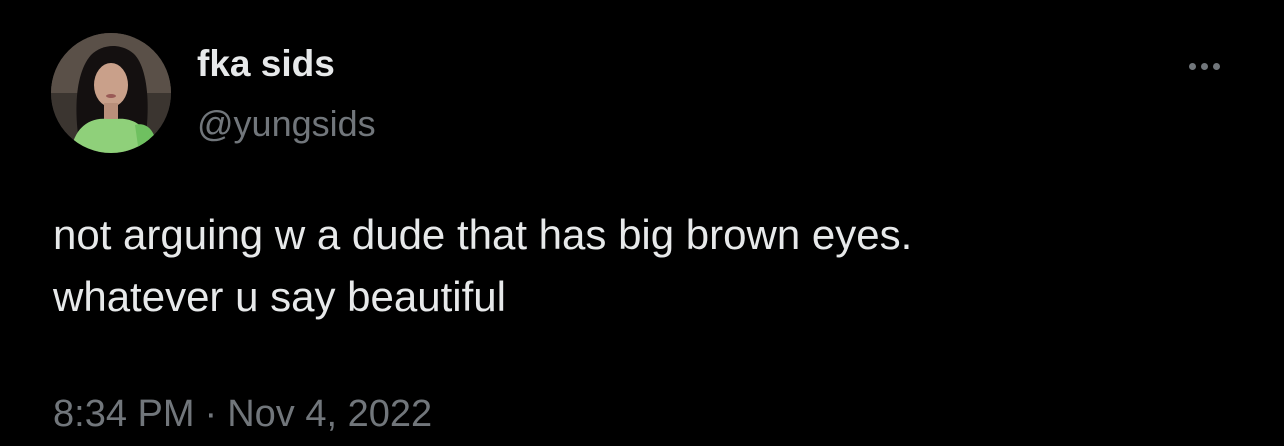 The image size is (1284, 446). Describe the element at coordinates (330, 414) in the screenshot. I see `tweet-date: Nov 4, 2022` at that location.